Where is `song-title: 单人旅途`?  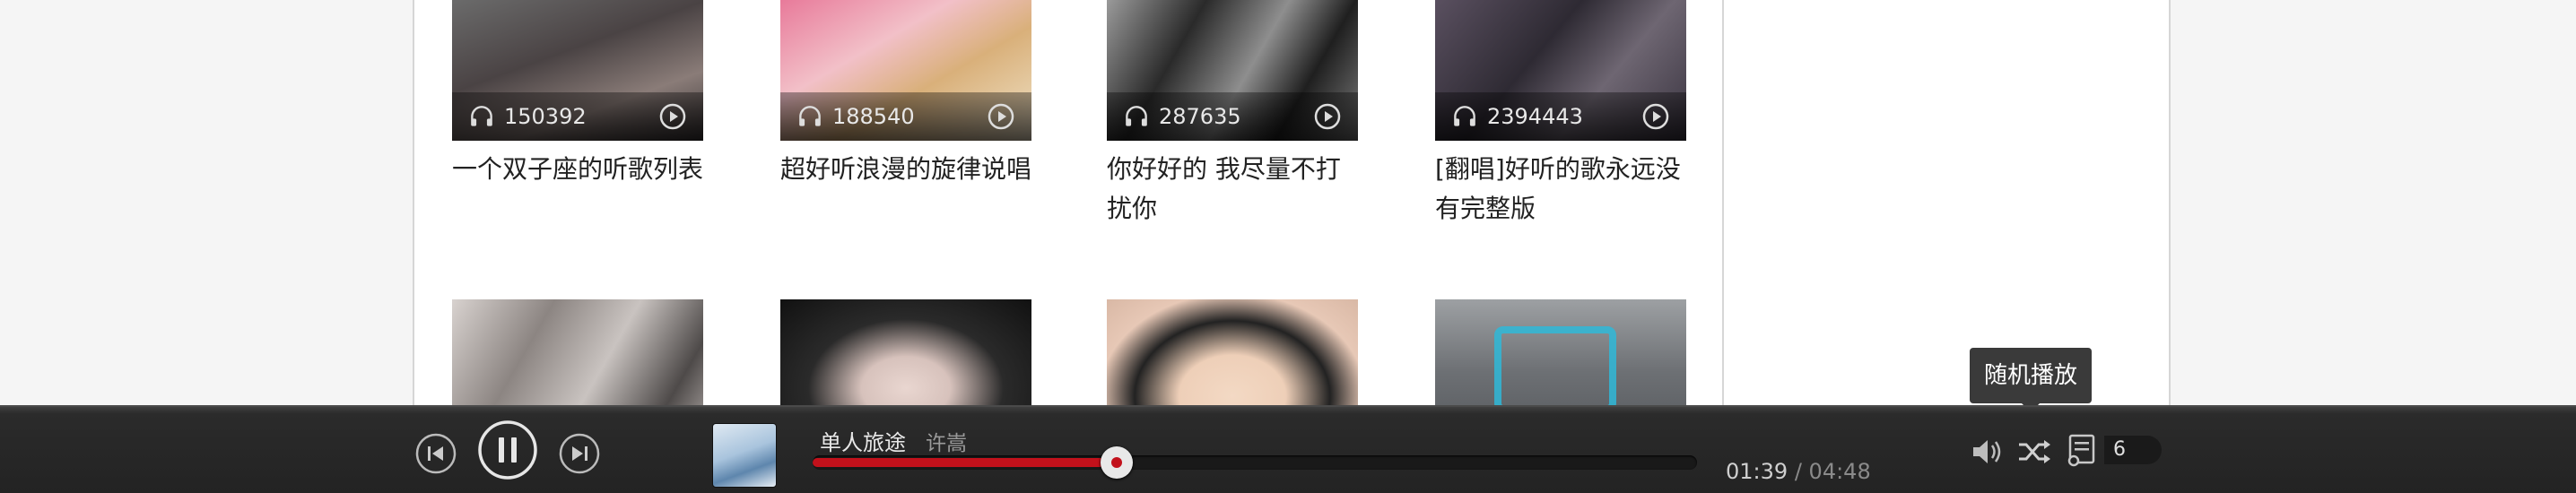
song-title: 单人旅途 is located at coordinates (863, 442).